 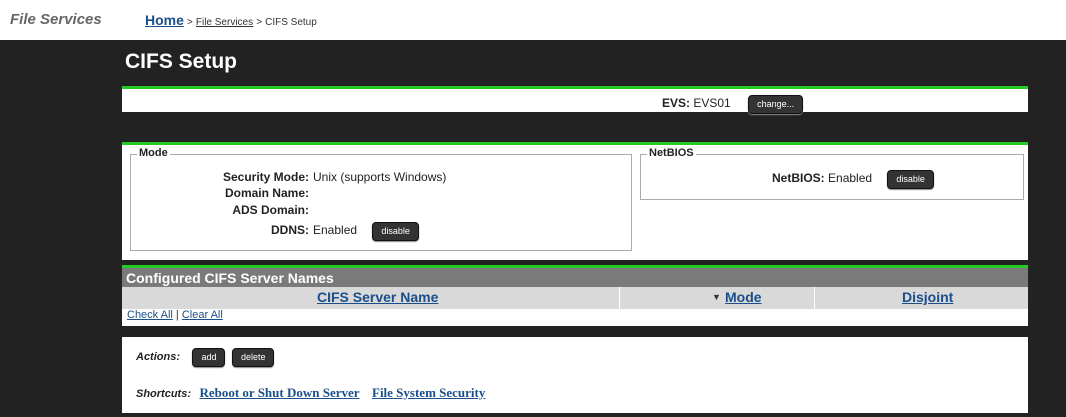 What do you see at coordinates (676, 103) in the screenshot?
I see `evs-label: EVS:` at bounding box center [676, 103].